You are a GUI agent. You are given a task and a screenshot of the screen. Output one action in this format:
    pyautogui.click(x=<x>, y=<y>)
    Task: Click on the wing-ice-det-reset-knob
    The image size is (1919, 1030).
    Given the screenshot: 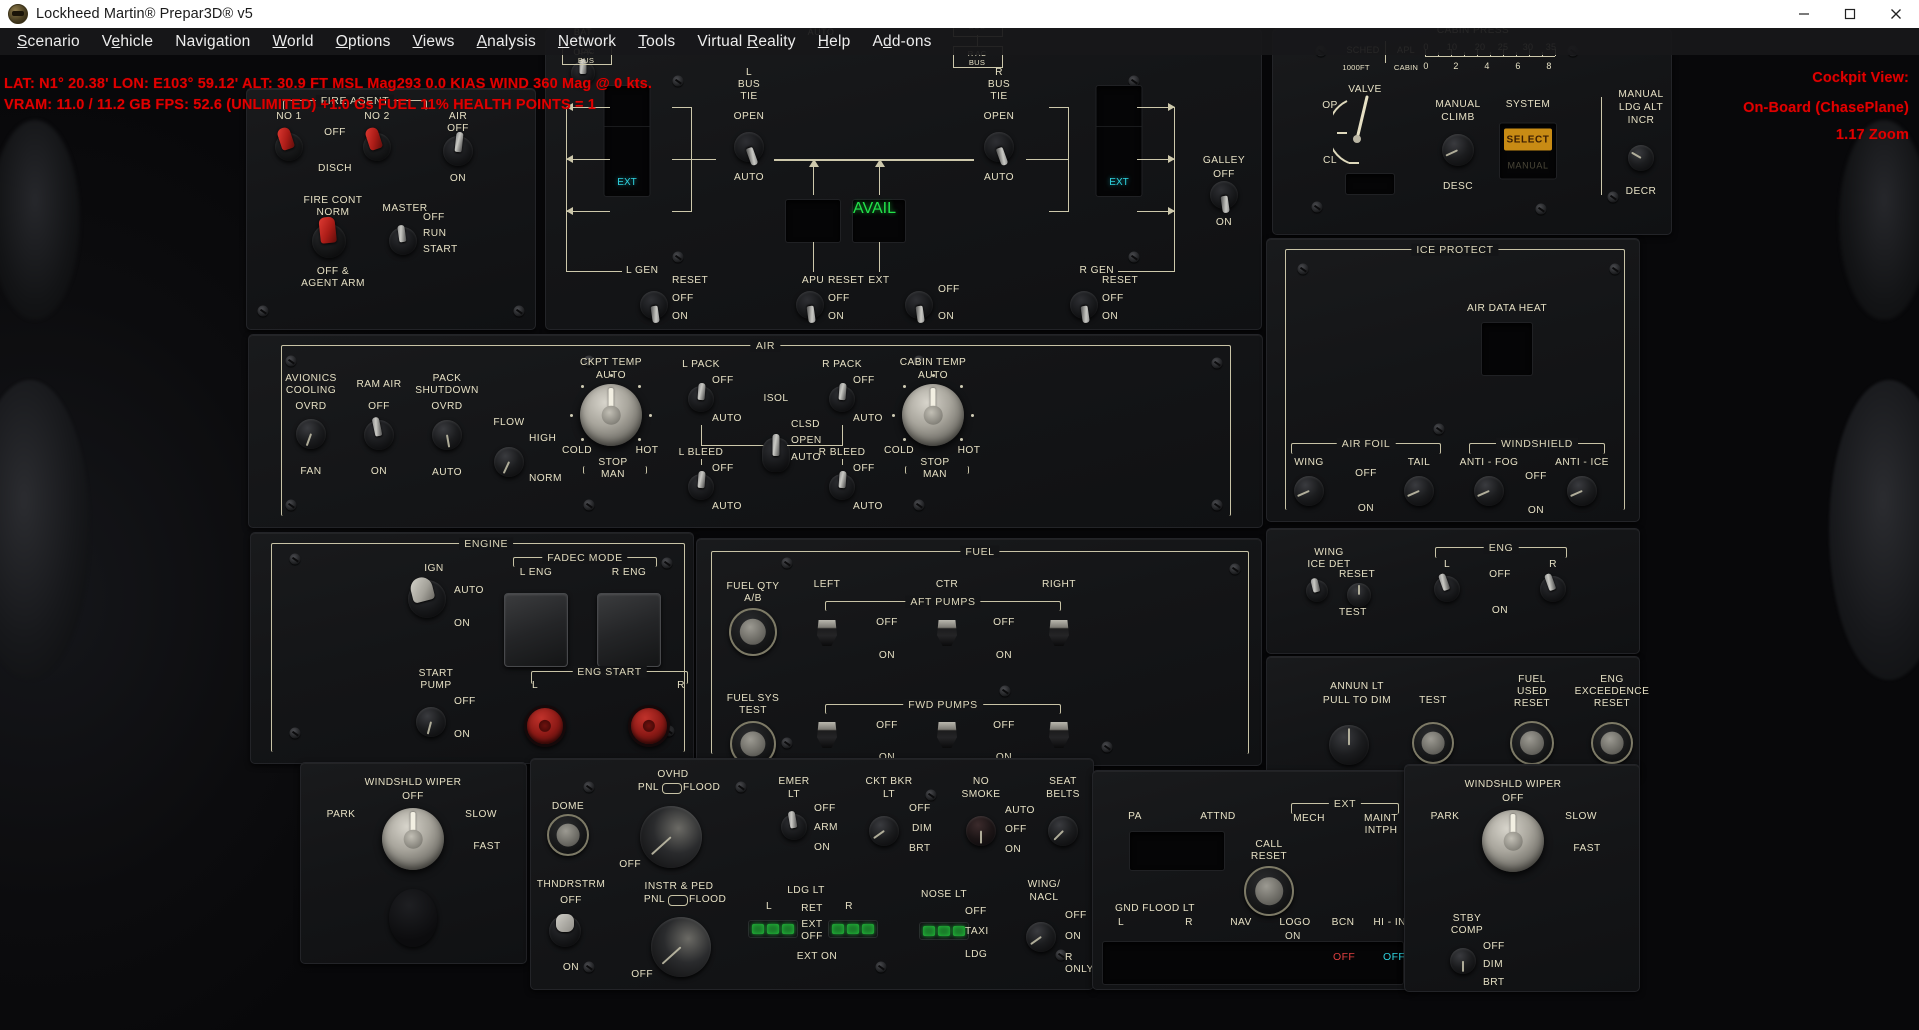 What is the action you would take?
    pyautogui.click(x=1359, y=595)
    